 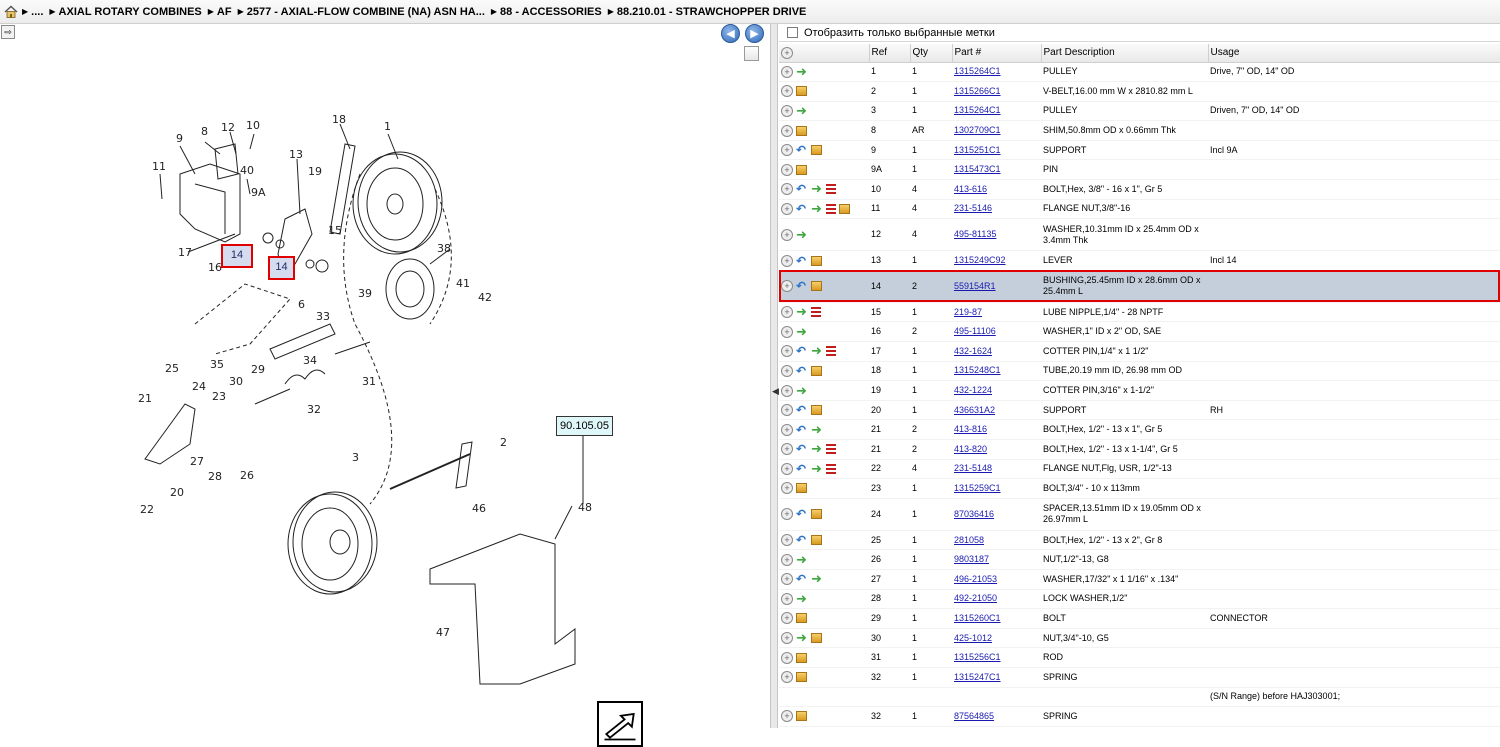 I want to click on next-arrow-icon: ▶, so click(x=754, y=33).